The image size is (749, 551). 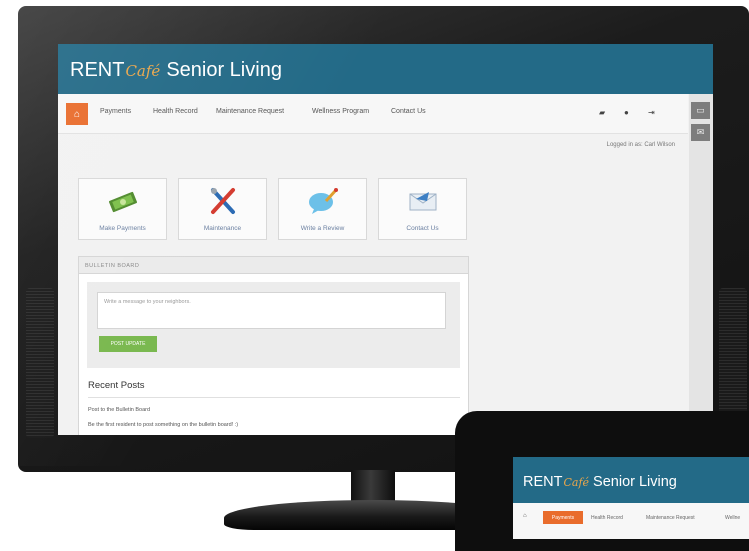 I want to click on bulletin-title: BULLETIN BOARD, so click(x=273, y=265).